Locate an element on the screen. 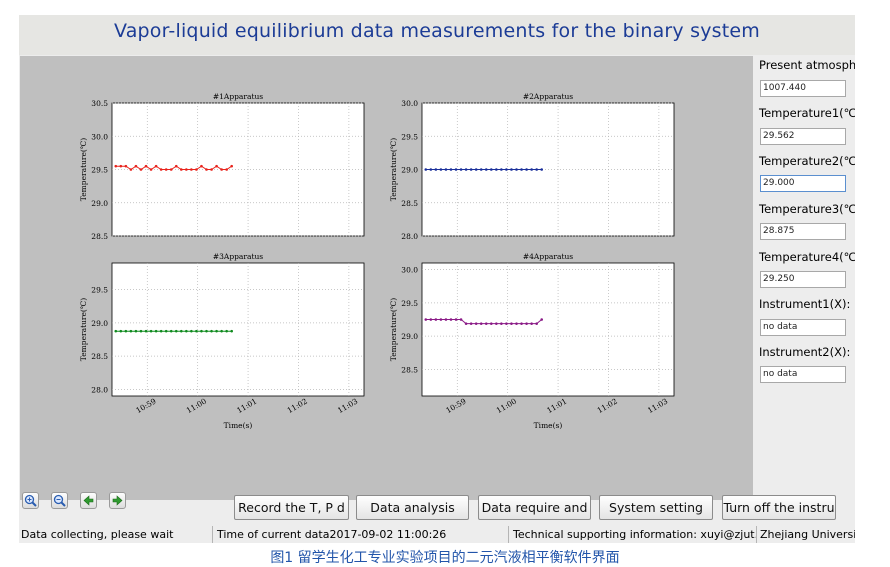 Image resolution: width=890 pixels, height=567 pixels. zoom-out-button is located at coordinates (59, 500).